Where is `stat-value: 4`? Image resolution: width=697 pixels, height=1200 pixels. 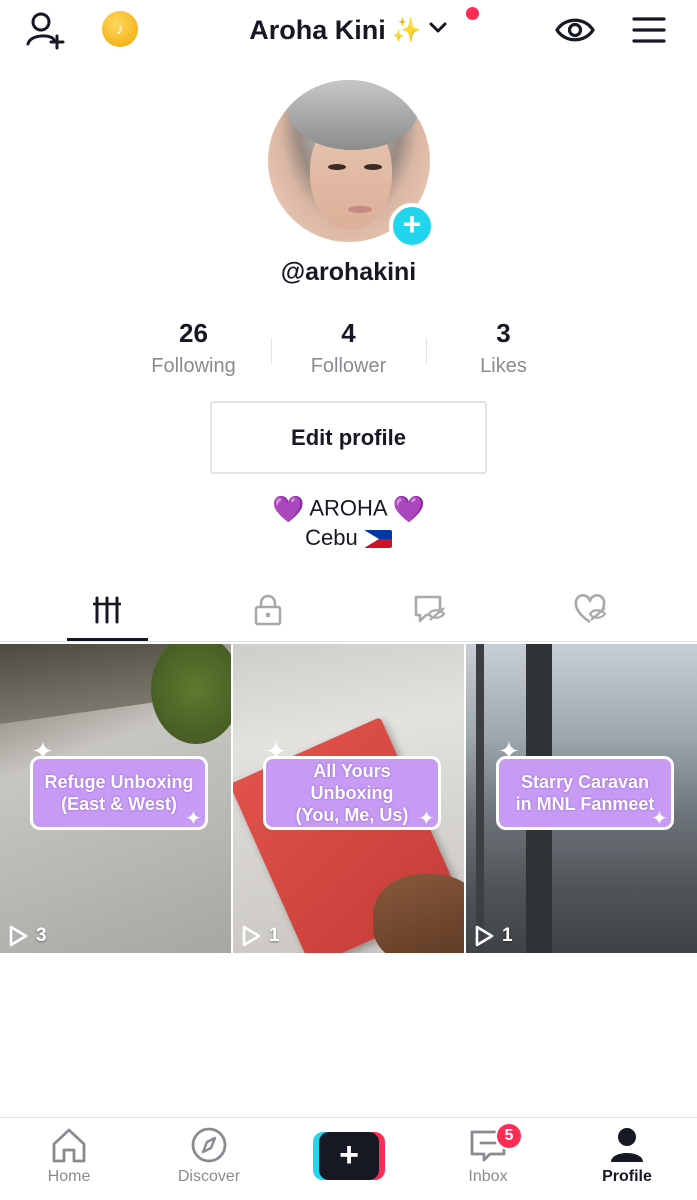 stat-value: 4 is located at coordinates (348, 333).